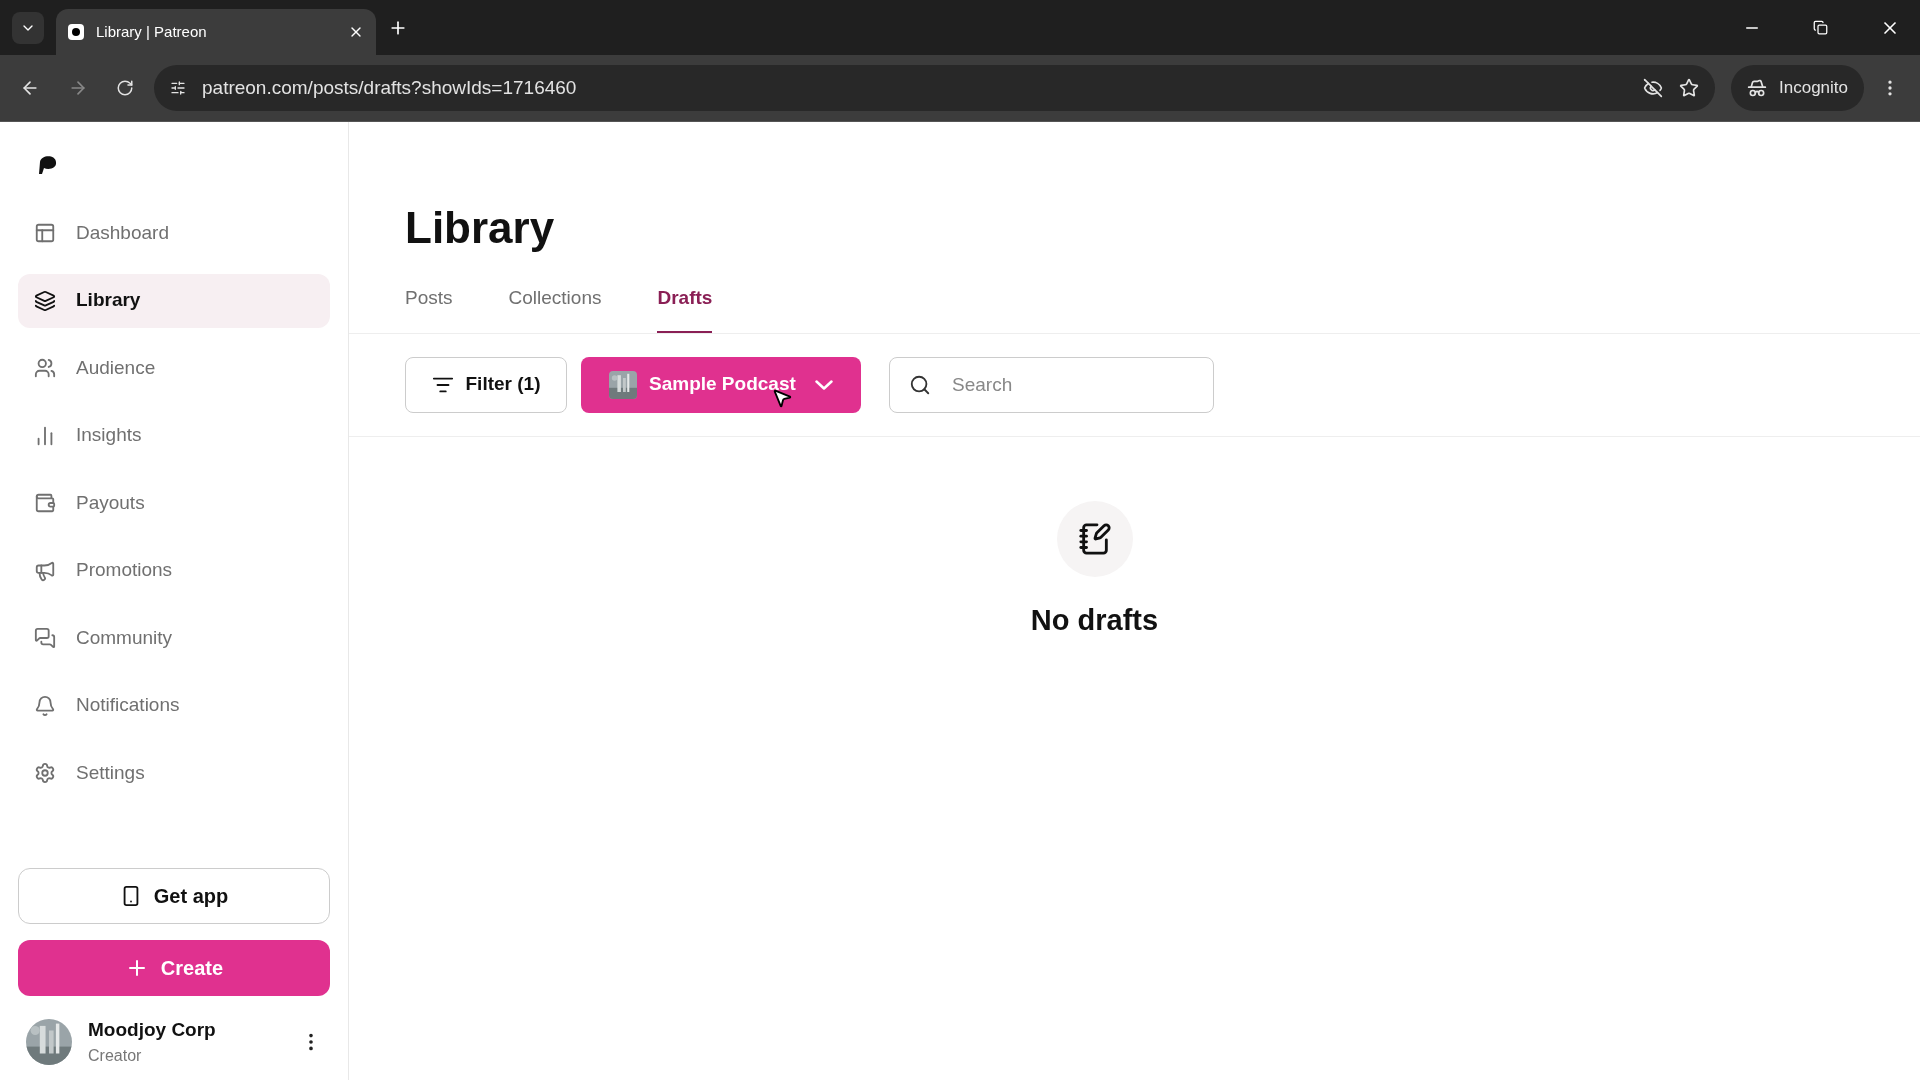  Describe the element at coordinates (1797, 88) in the screenshot. I see `incognito-badge: Incognito` at that location.